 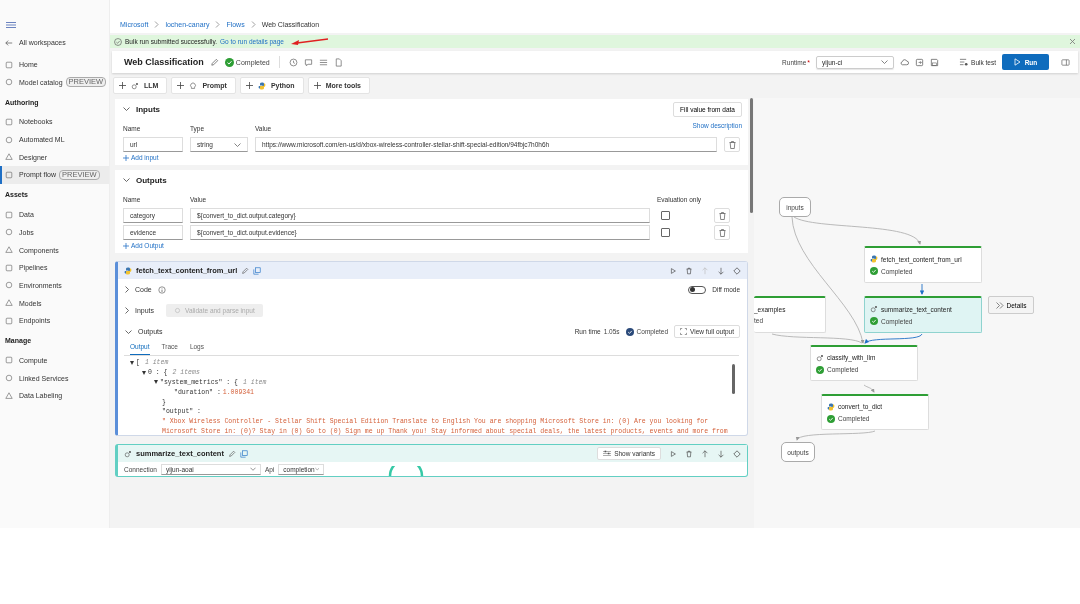 What do you see at coordinates (164, 62) in the screenshot?
I see `flow-title: Web Classification` at bounding box center [164, 62].